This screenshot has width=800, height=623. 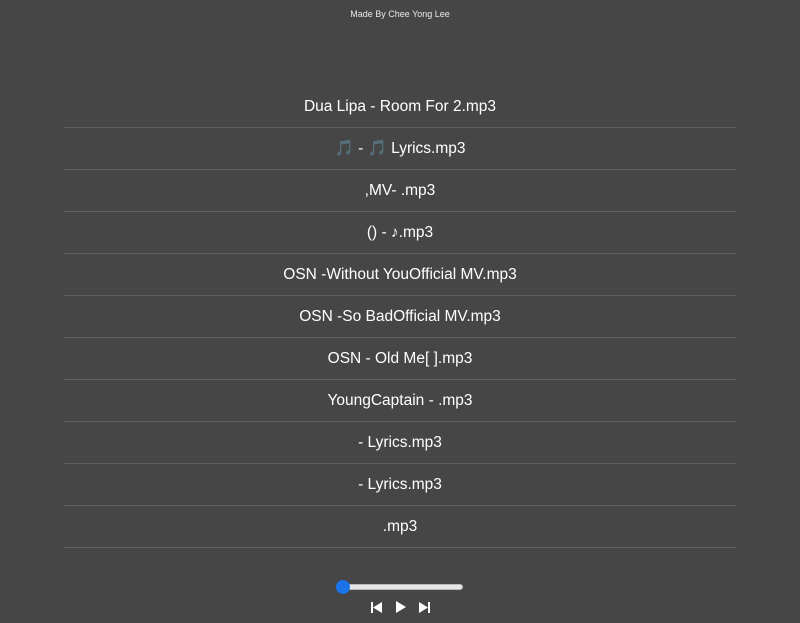 I want to click on next-button, so click(x=424, y=607).